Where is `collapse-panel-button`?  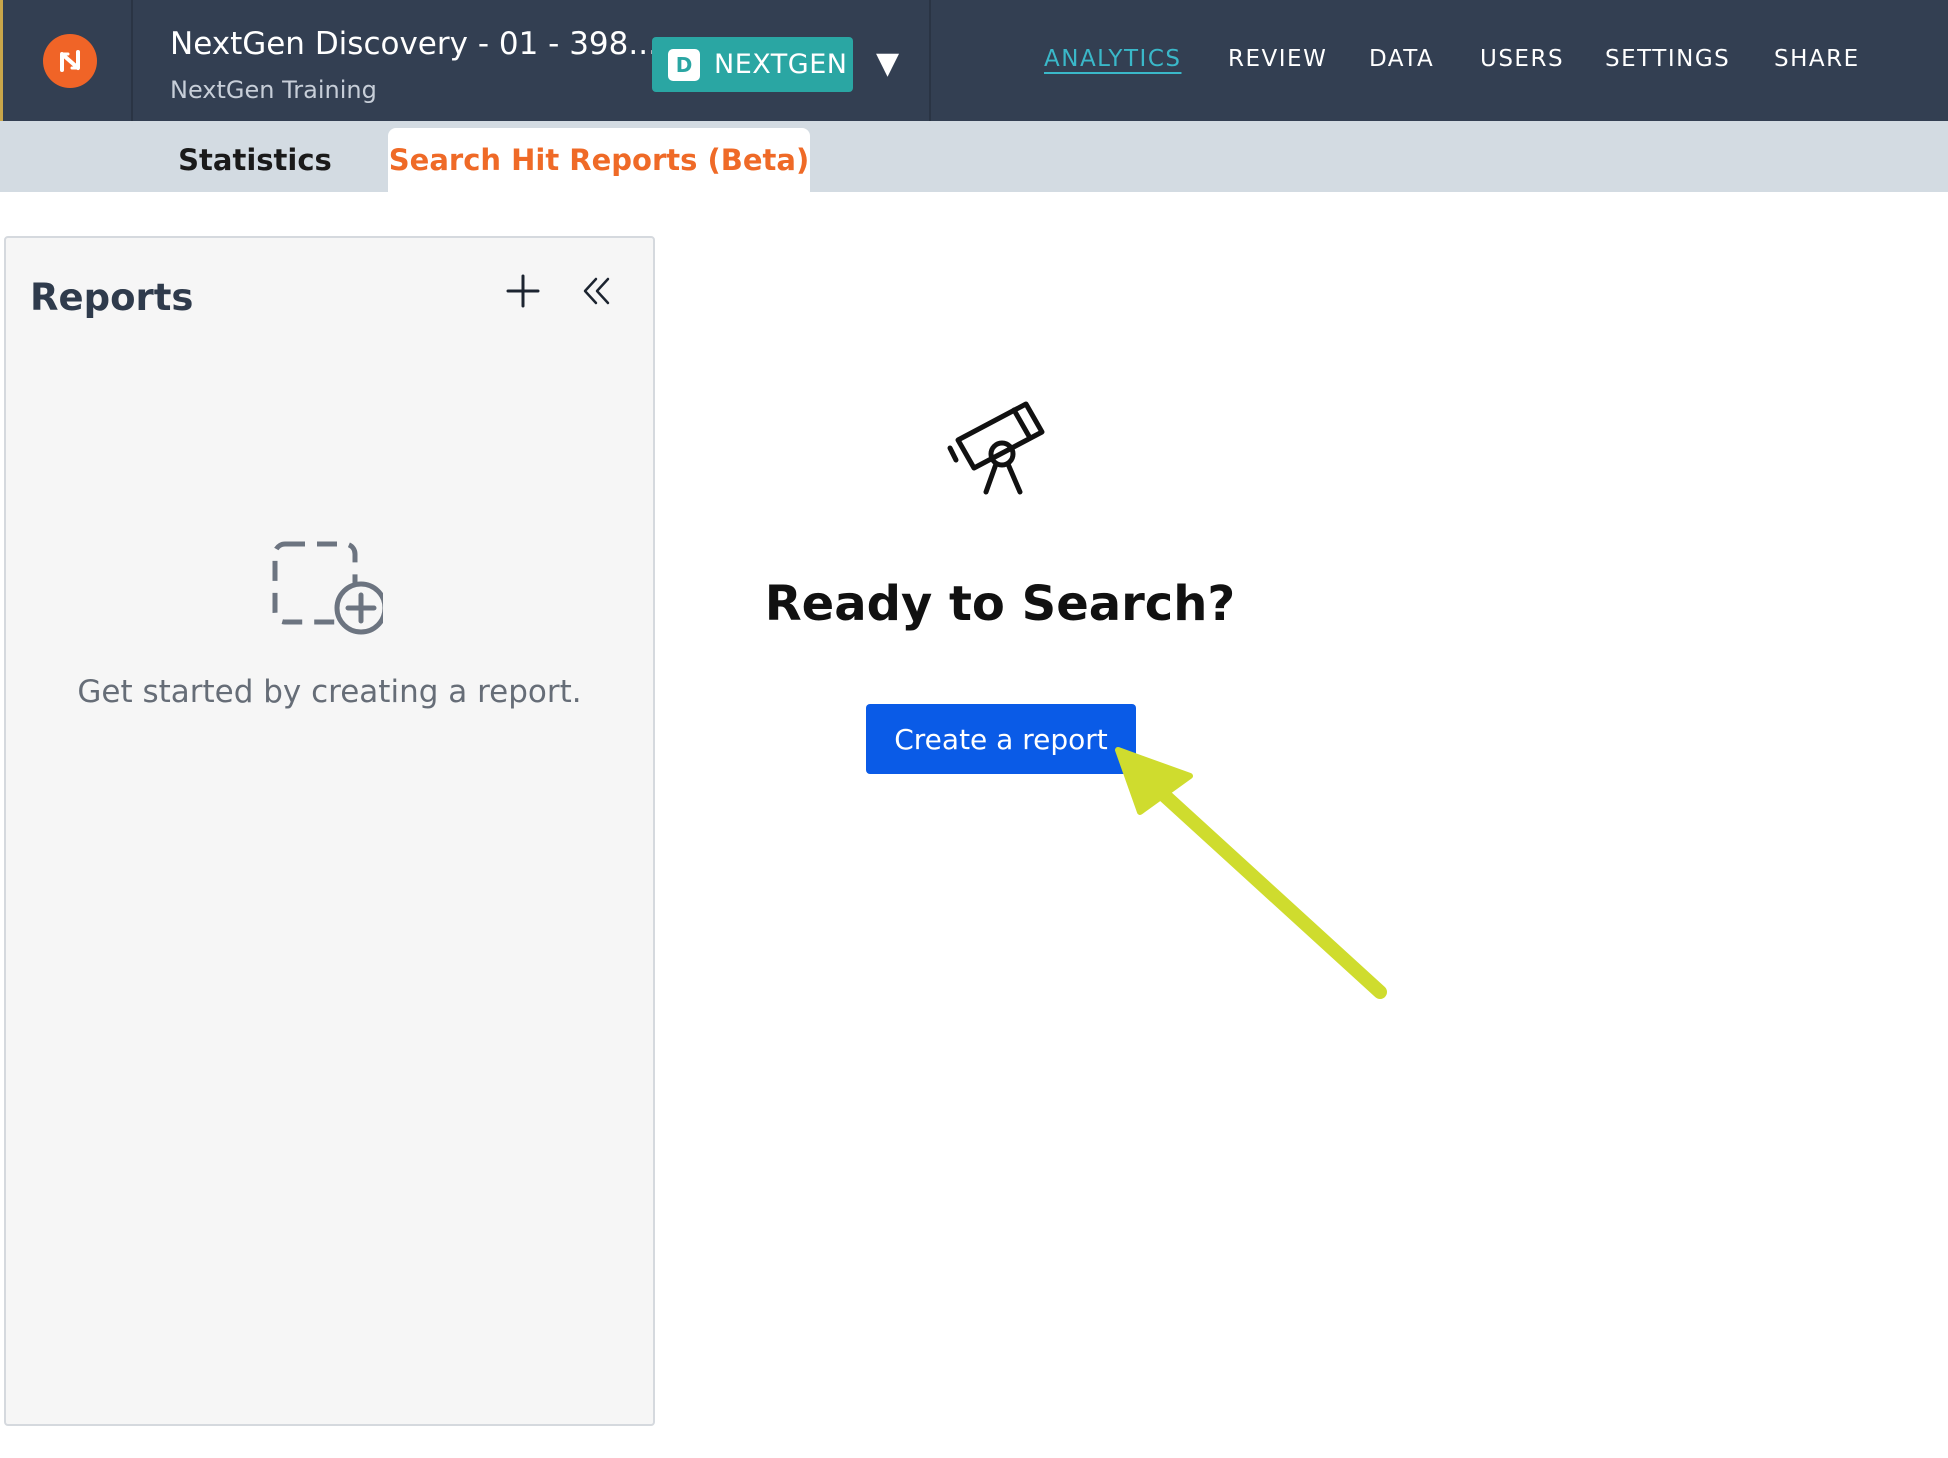 collapse-panel-button is located at coordinates (597, 291).